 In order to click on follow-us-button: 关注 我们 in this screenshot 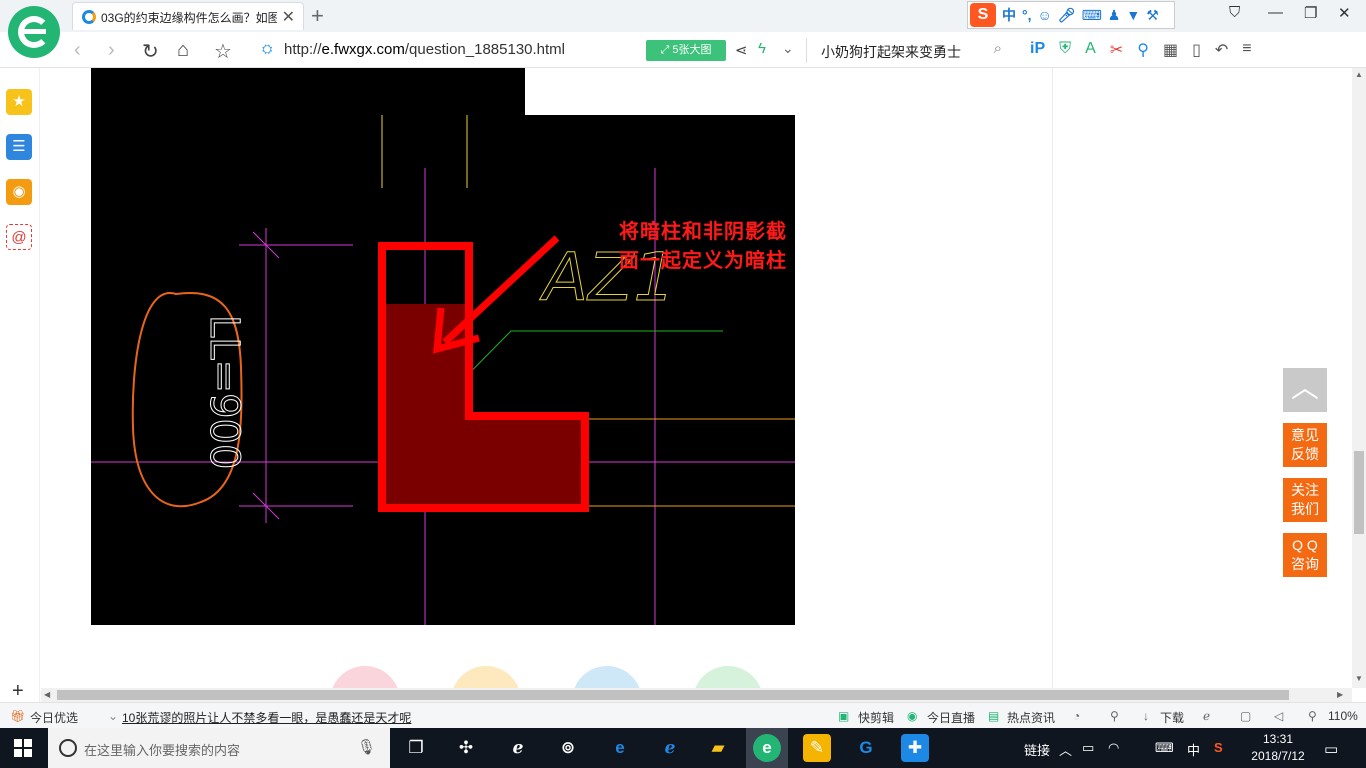, I will do `click(1305, 500)`.